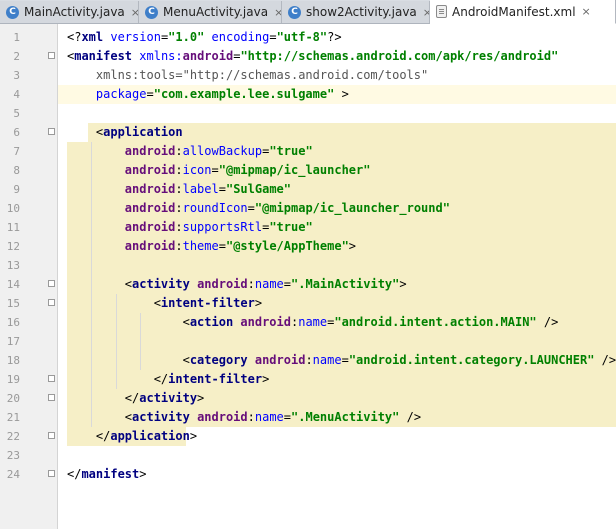 Image resolution: width=616 pixels, height=529 pixels. What do you see at coordinates (308, 265) in the screenshot?
I see `code-line: 13` at bounding box center [308, 265].